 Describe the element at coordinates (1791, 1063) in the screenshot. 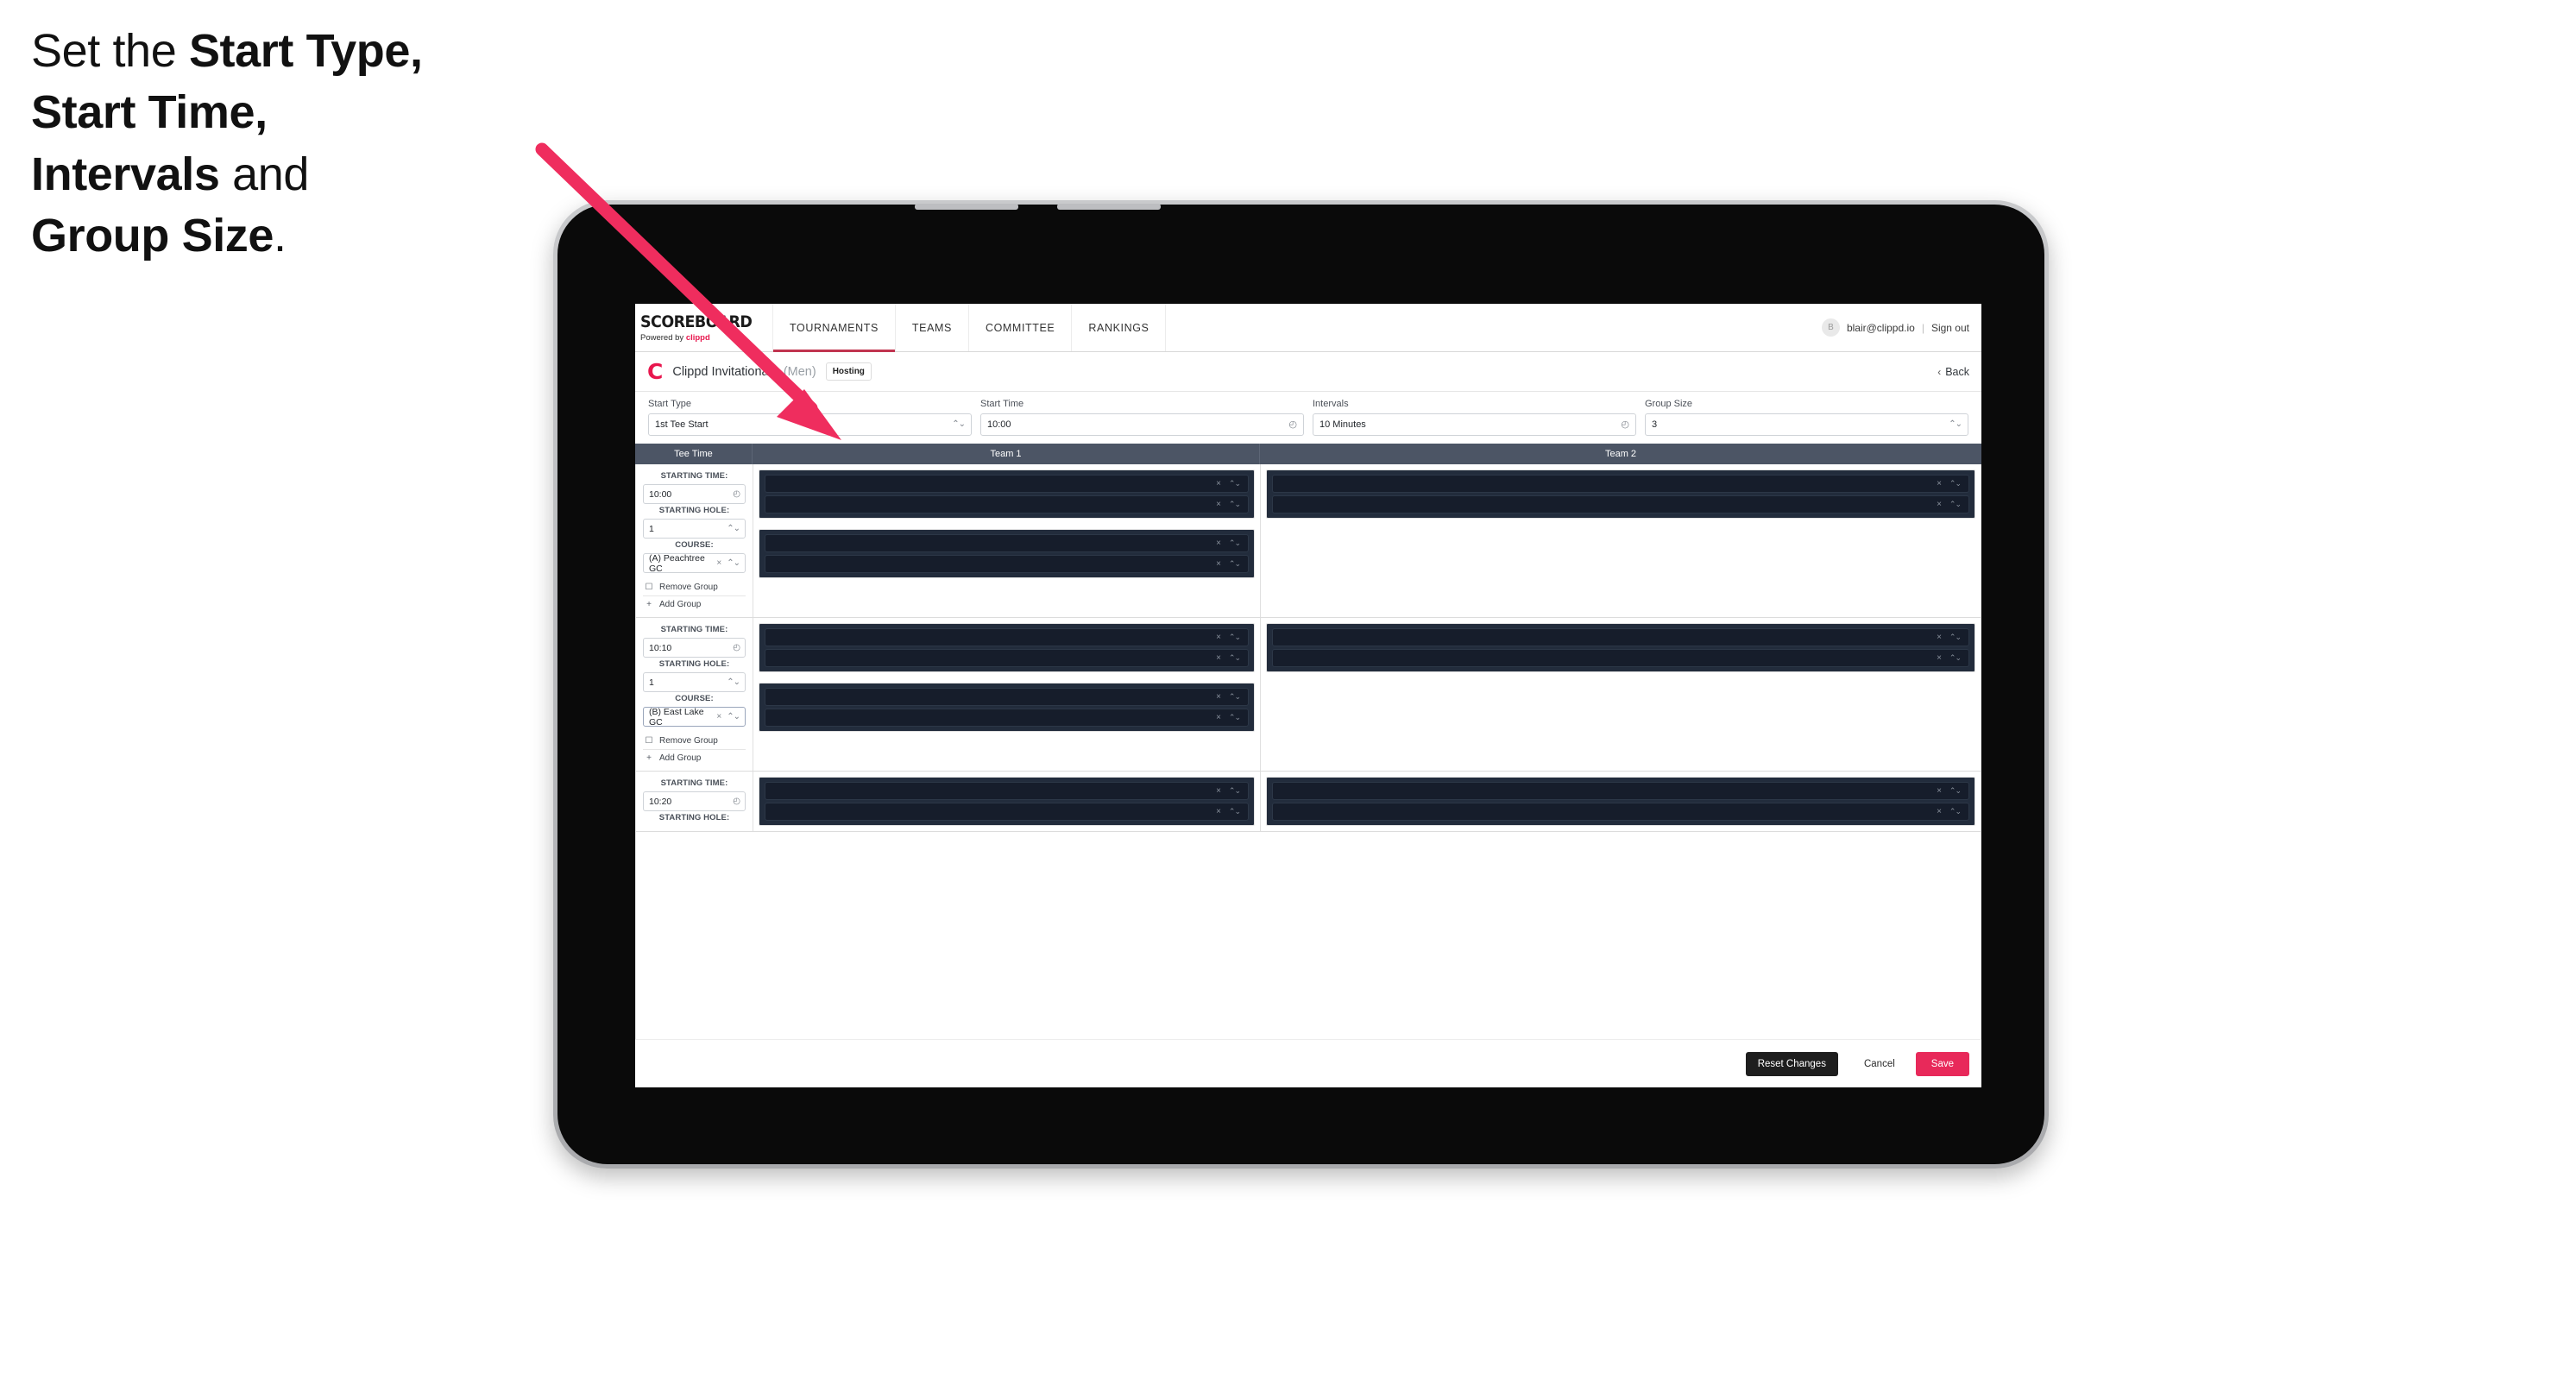

I see `reset-changes-button: Reset Changes` at that location.